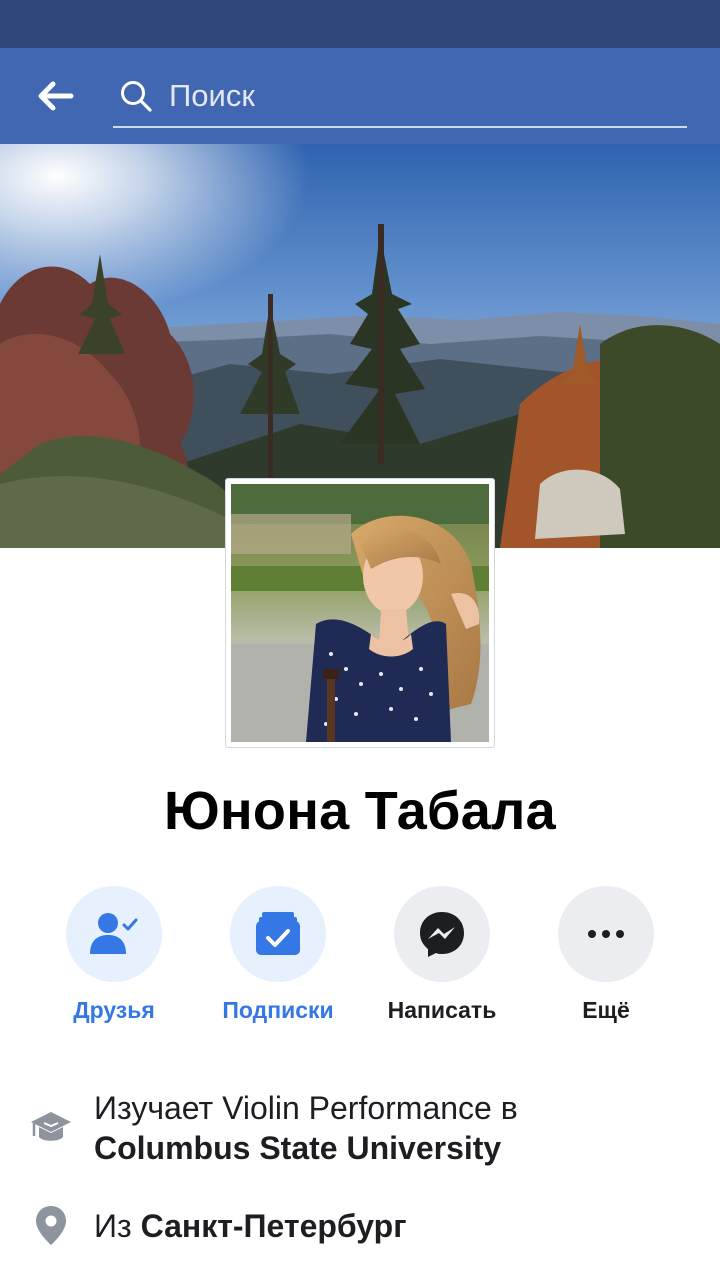 This screenshot has width=720, height=1280. Describe the element at coordinates (297, 1148) in the screenshot. I see `education-school-link: Columbus State University` at that location.